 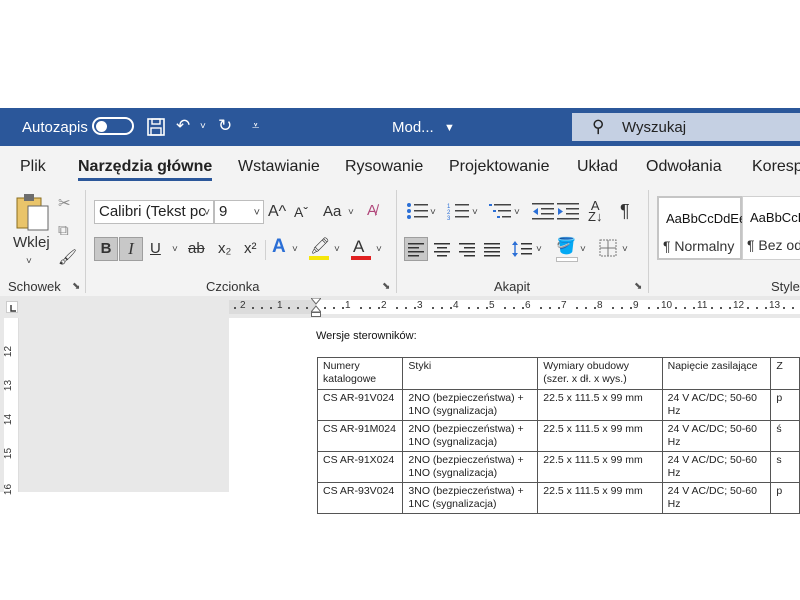 What do you see at coordinates (155, 249) in the screenshot?
I see `underline-button: U` at bounding box center [155, 249].